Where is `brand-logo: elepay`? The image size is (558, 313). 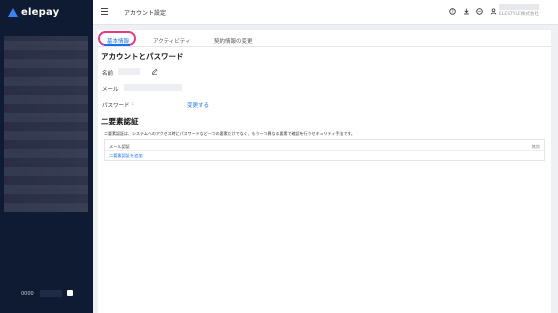 brand-logo: elepay is located at coordinates (33, 12).